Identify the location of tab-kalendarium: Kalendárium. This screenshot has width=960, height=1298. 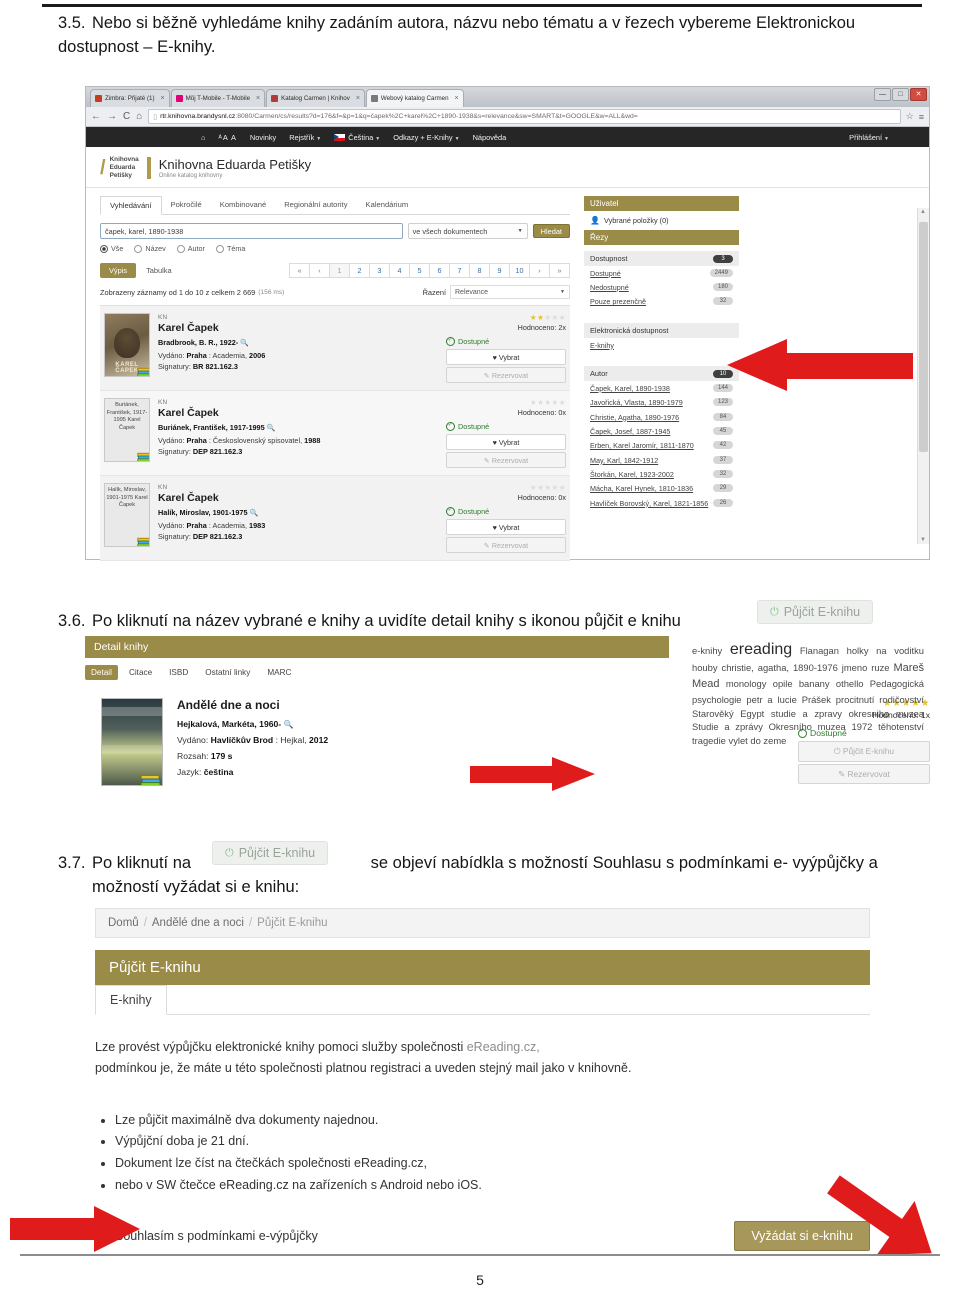
(387, 205).